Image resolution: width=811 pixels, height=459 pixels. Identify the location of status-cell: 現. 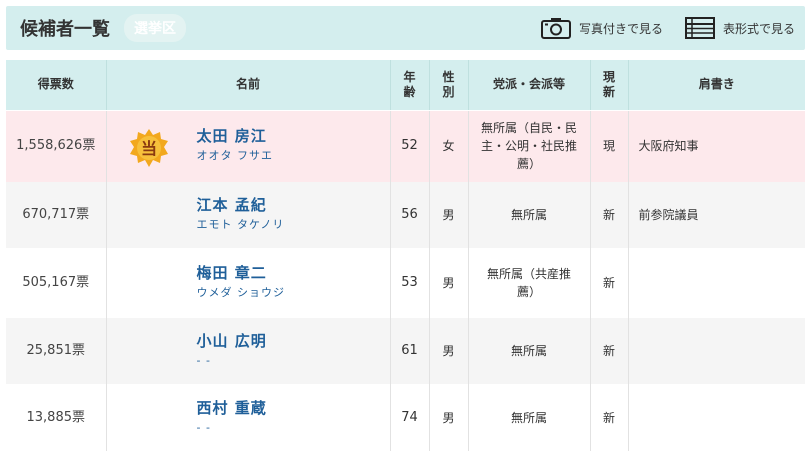
(609, 146).